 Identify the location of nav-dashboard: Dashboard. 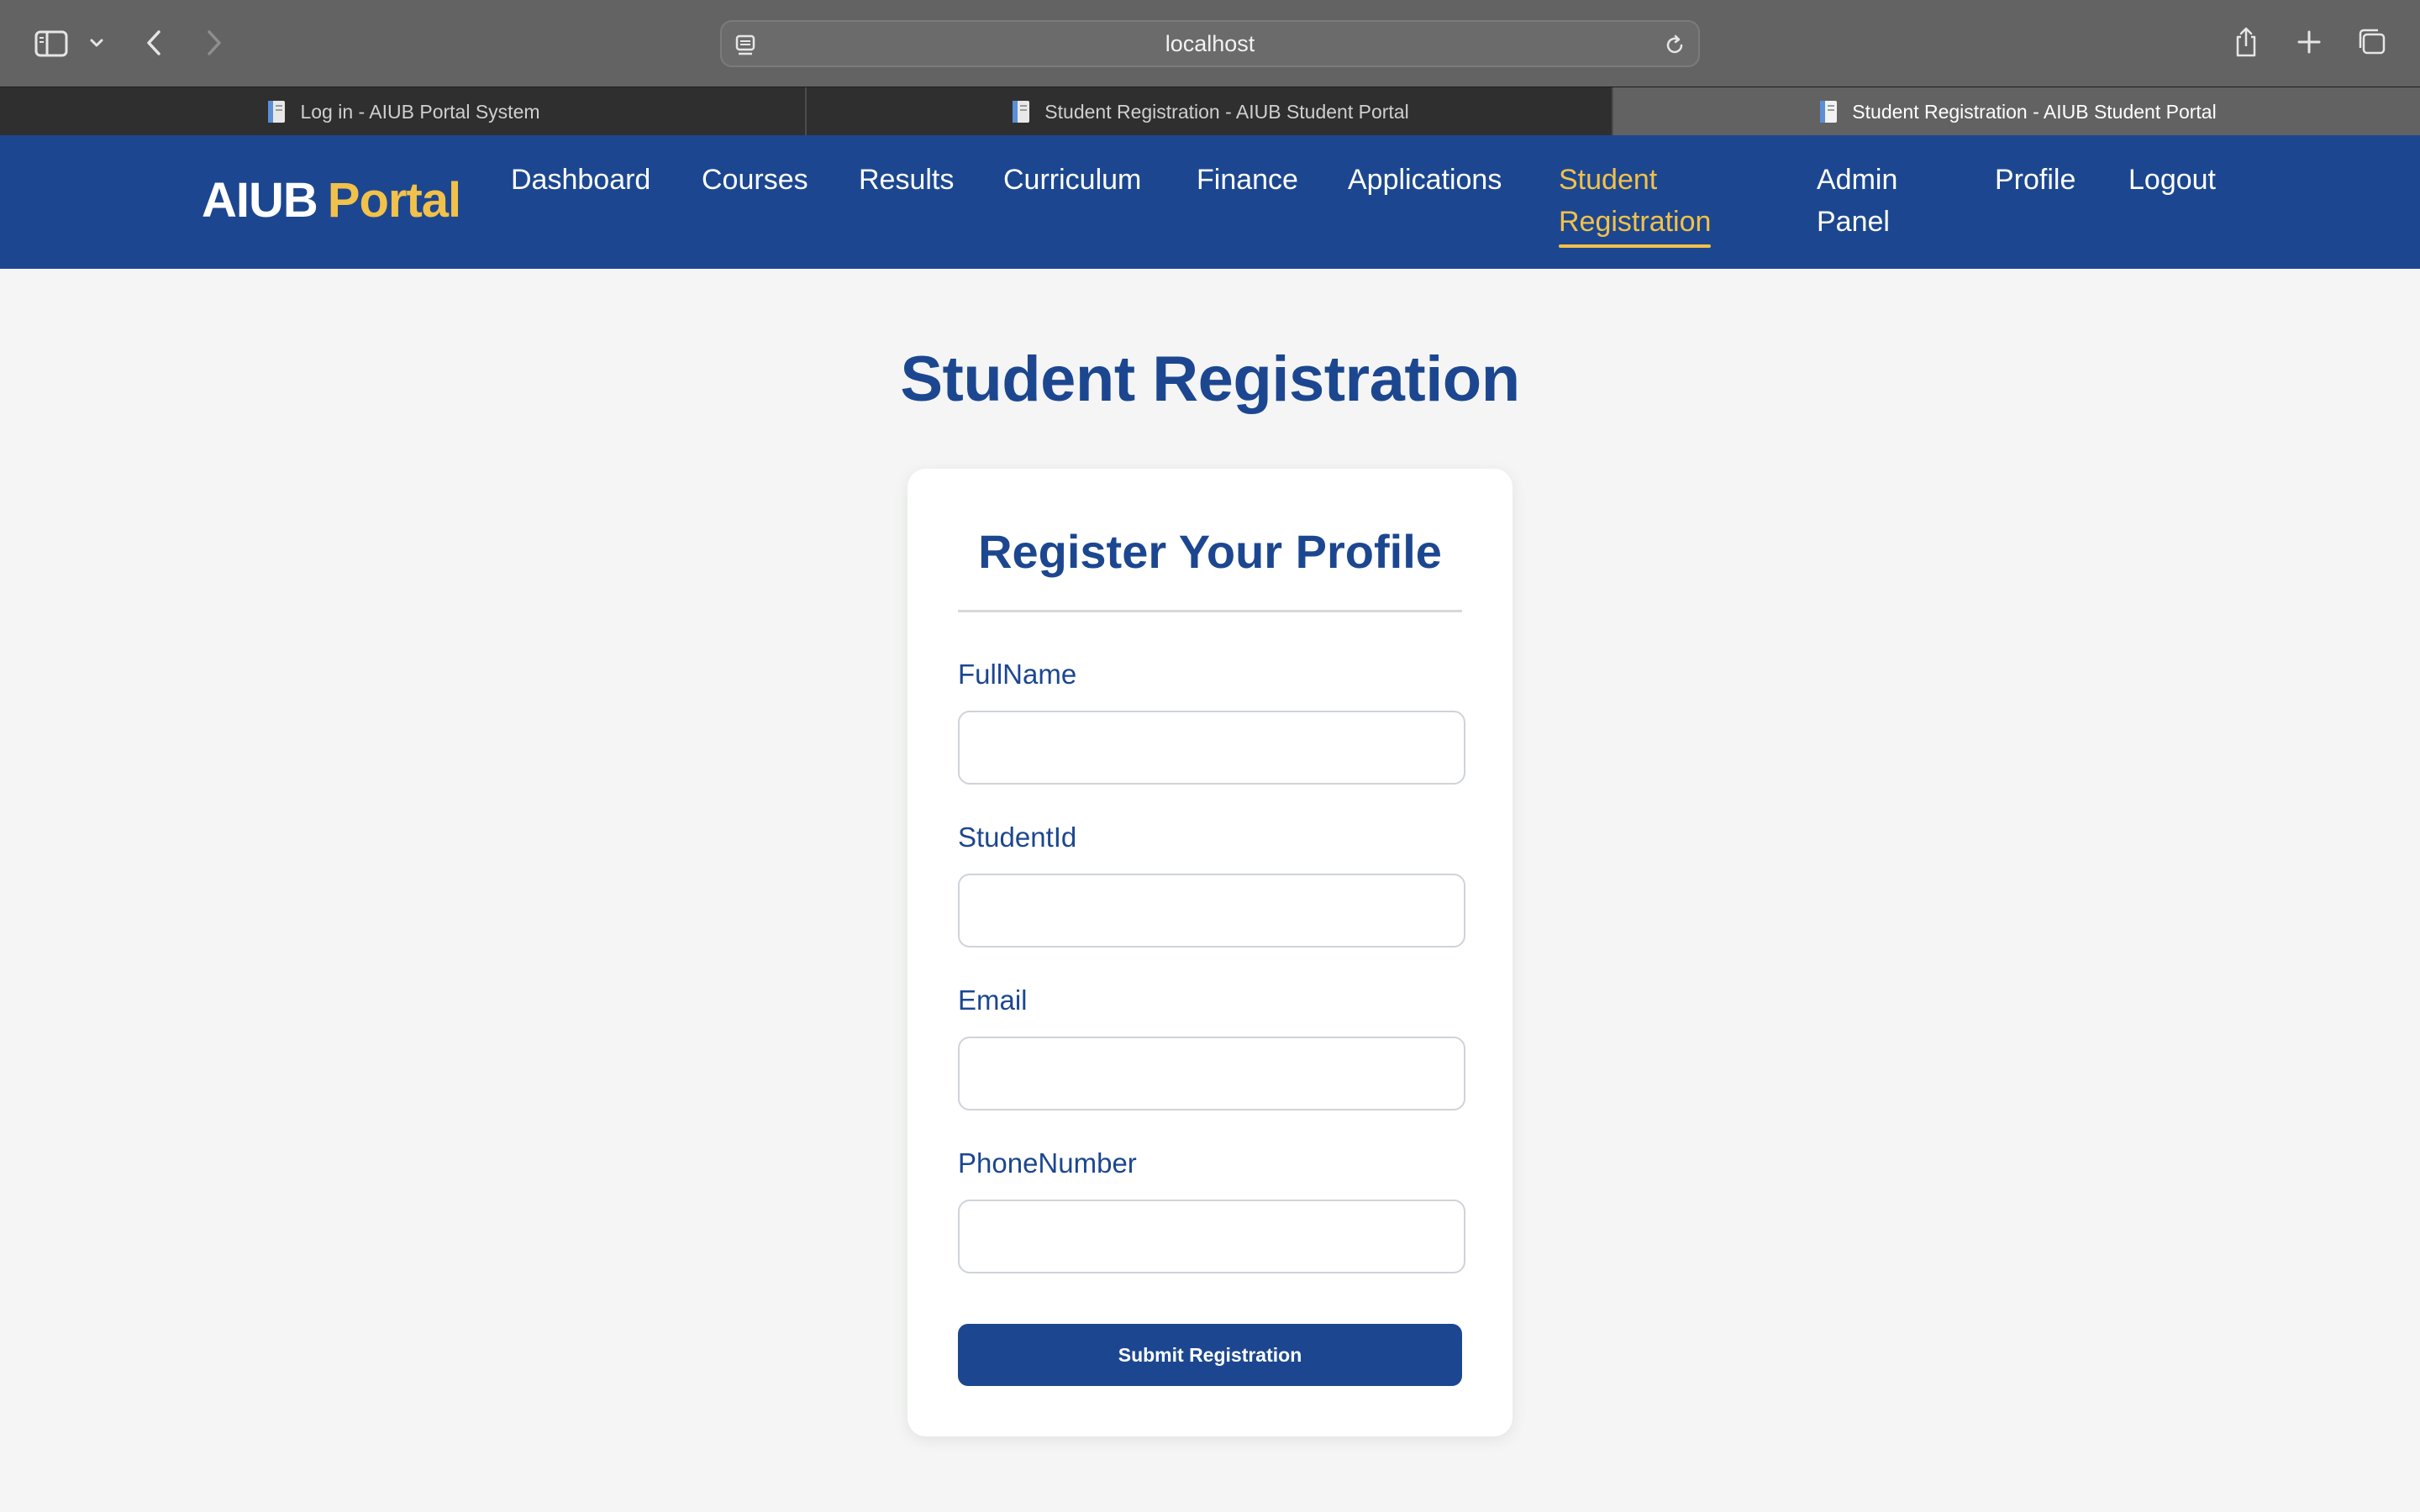
(581, 180).